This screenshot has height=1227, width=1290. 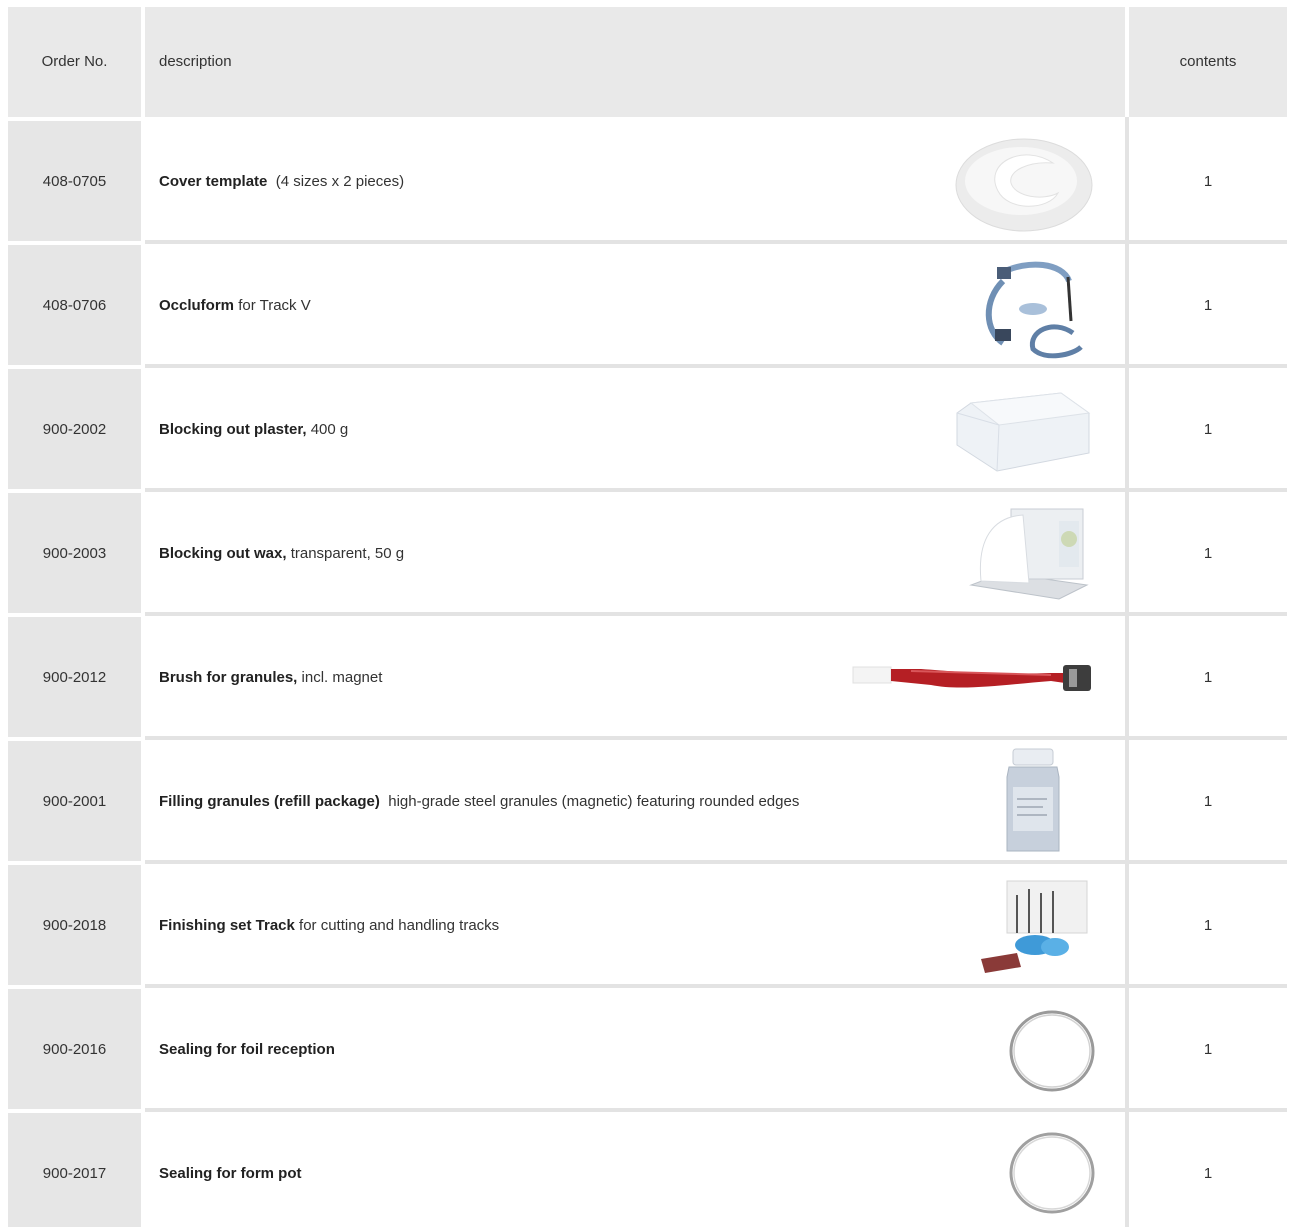 I want to click on order-number: 900-2003, so click(x=74, y=553).